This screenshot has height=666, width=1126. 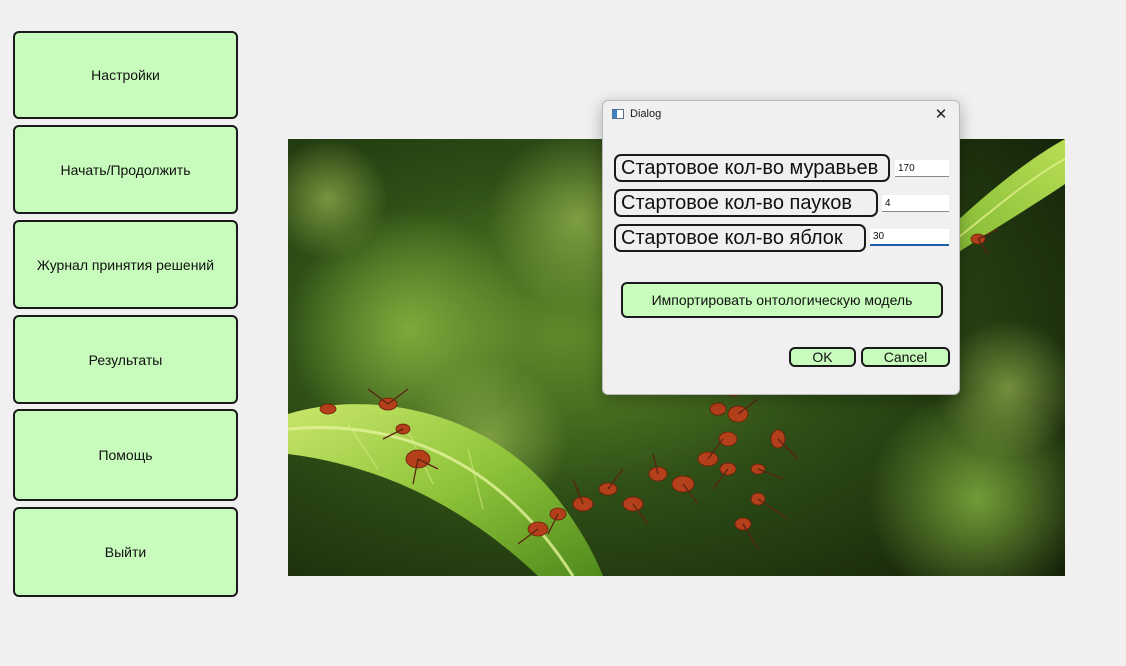 I want to click on results-button-label: Результаты, so click(x=125, y=359).